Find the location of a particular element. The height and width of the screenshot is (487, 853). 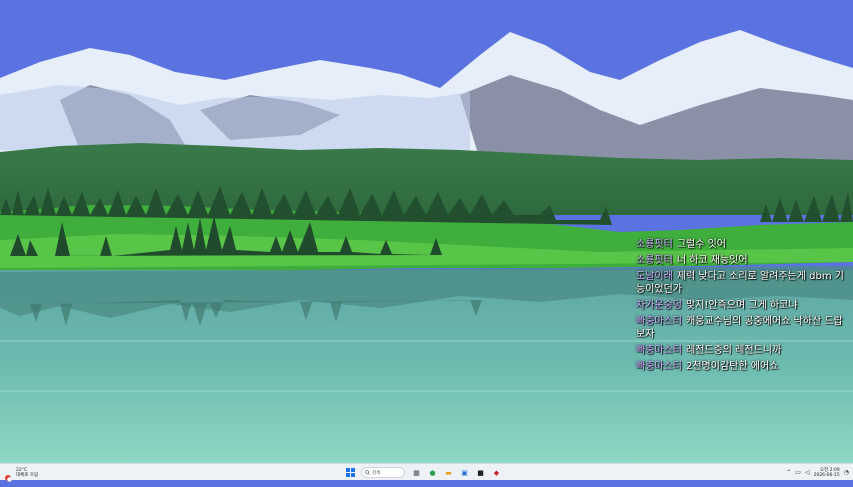

taskbar-app-store: ▣ is located at coordinates (464, 472).